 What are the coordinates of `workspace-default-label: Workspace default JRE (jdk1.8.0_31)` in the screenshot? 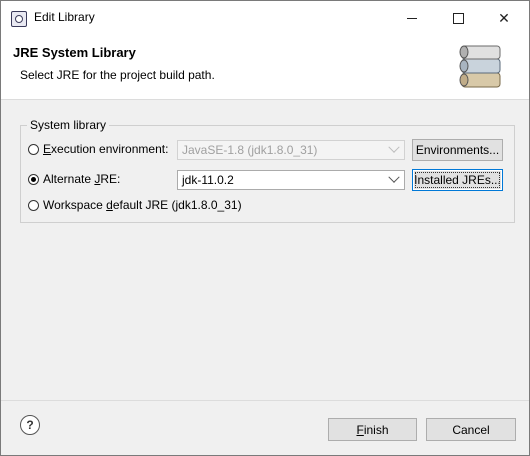 It's located at (142, 205).